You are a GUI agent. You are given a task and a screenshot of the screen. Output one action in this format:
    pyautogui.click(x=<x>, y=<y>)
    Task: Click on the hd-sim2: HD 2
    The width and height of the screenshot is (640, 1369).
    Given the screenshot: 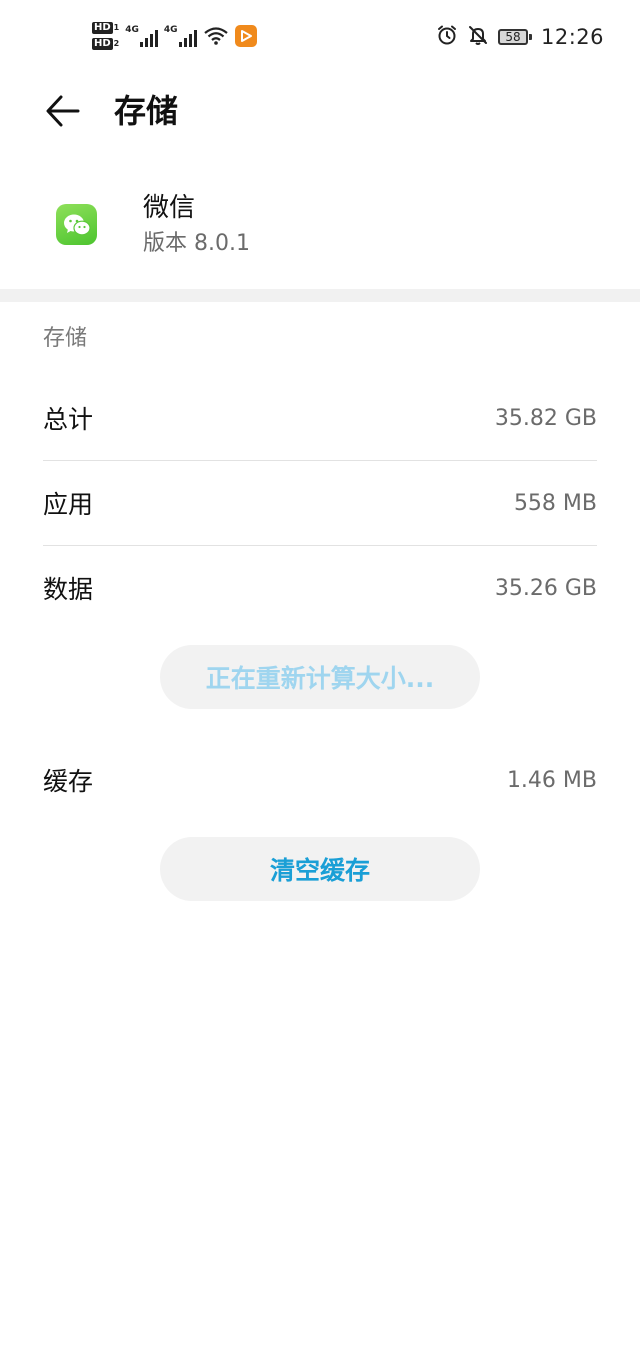 What is the action you would take?
    pyautogui.click(x=105, y=44)
    